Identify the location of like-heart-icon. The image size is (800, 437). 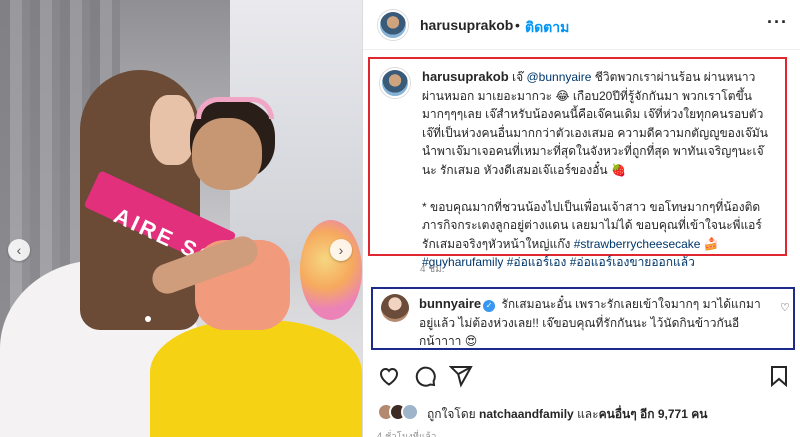
(390, 377).